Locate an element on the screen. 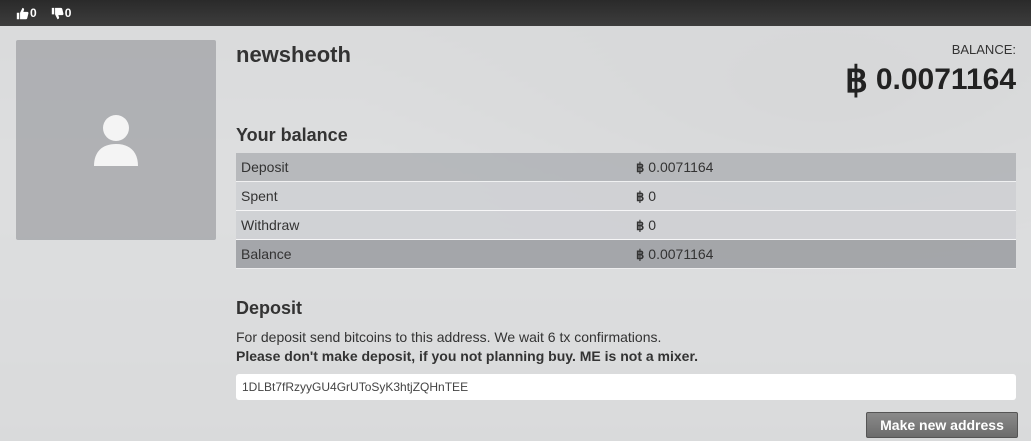 This screenshot has height=441, width=1031. table-row-total: Balance ฿ 0.0071164 is located at coordinates (626, 254).